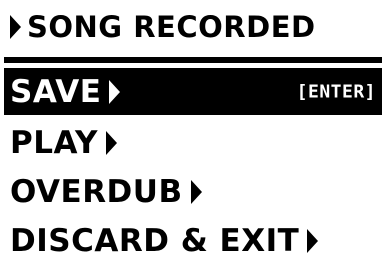  Describe the element at coordinates (56, 91) in the screenshot. I see `menu-item-label: SAVE` at that location.